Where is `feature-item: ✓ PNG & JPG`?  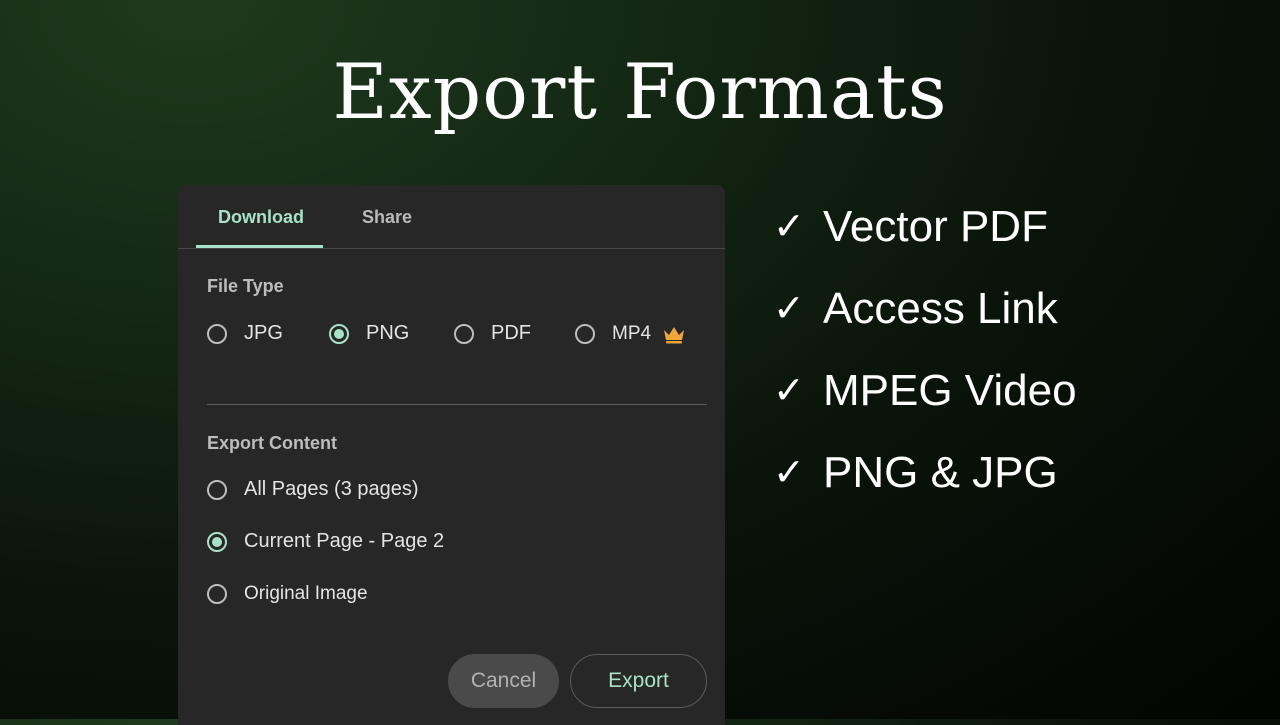 feature-item: ✓ PNG & JPG is located at coordinates (915, 473).